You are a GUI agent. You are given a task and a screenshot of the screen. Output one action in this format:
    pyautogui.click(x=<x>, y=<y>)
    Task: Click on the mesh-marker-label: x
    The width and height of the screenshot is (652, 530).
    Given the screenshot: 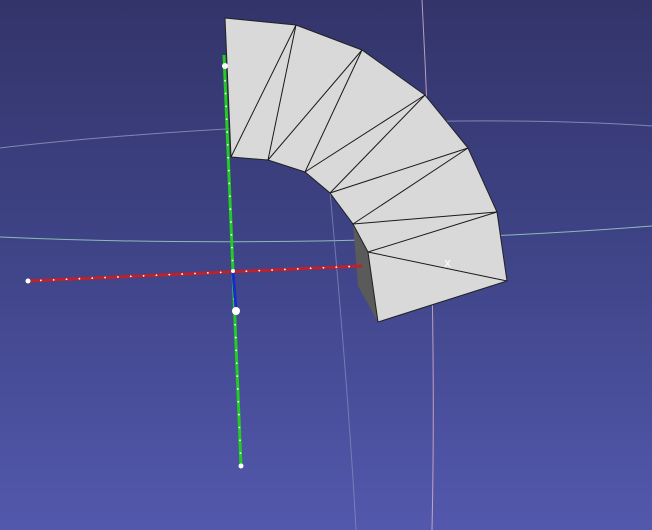 What is the action you would take?
    pyautogui.click(x=447, y=263)
    